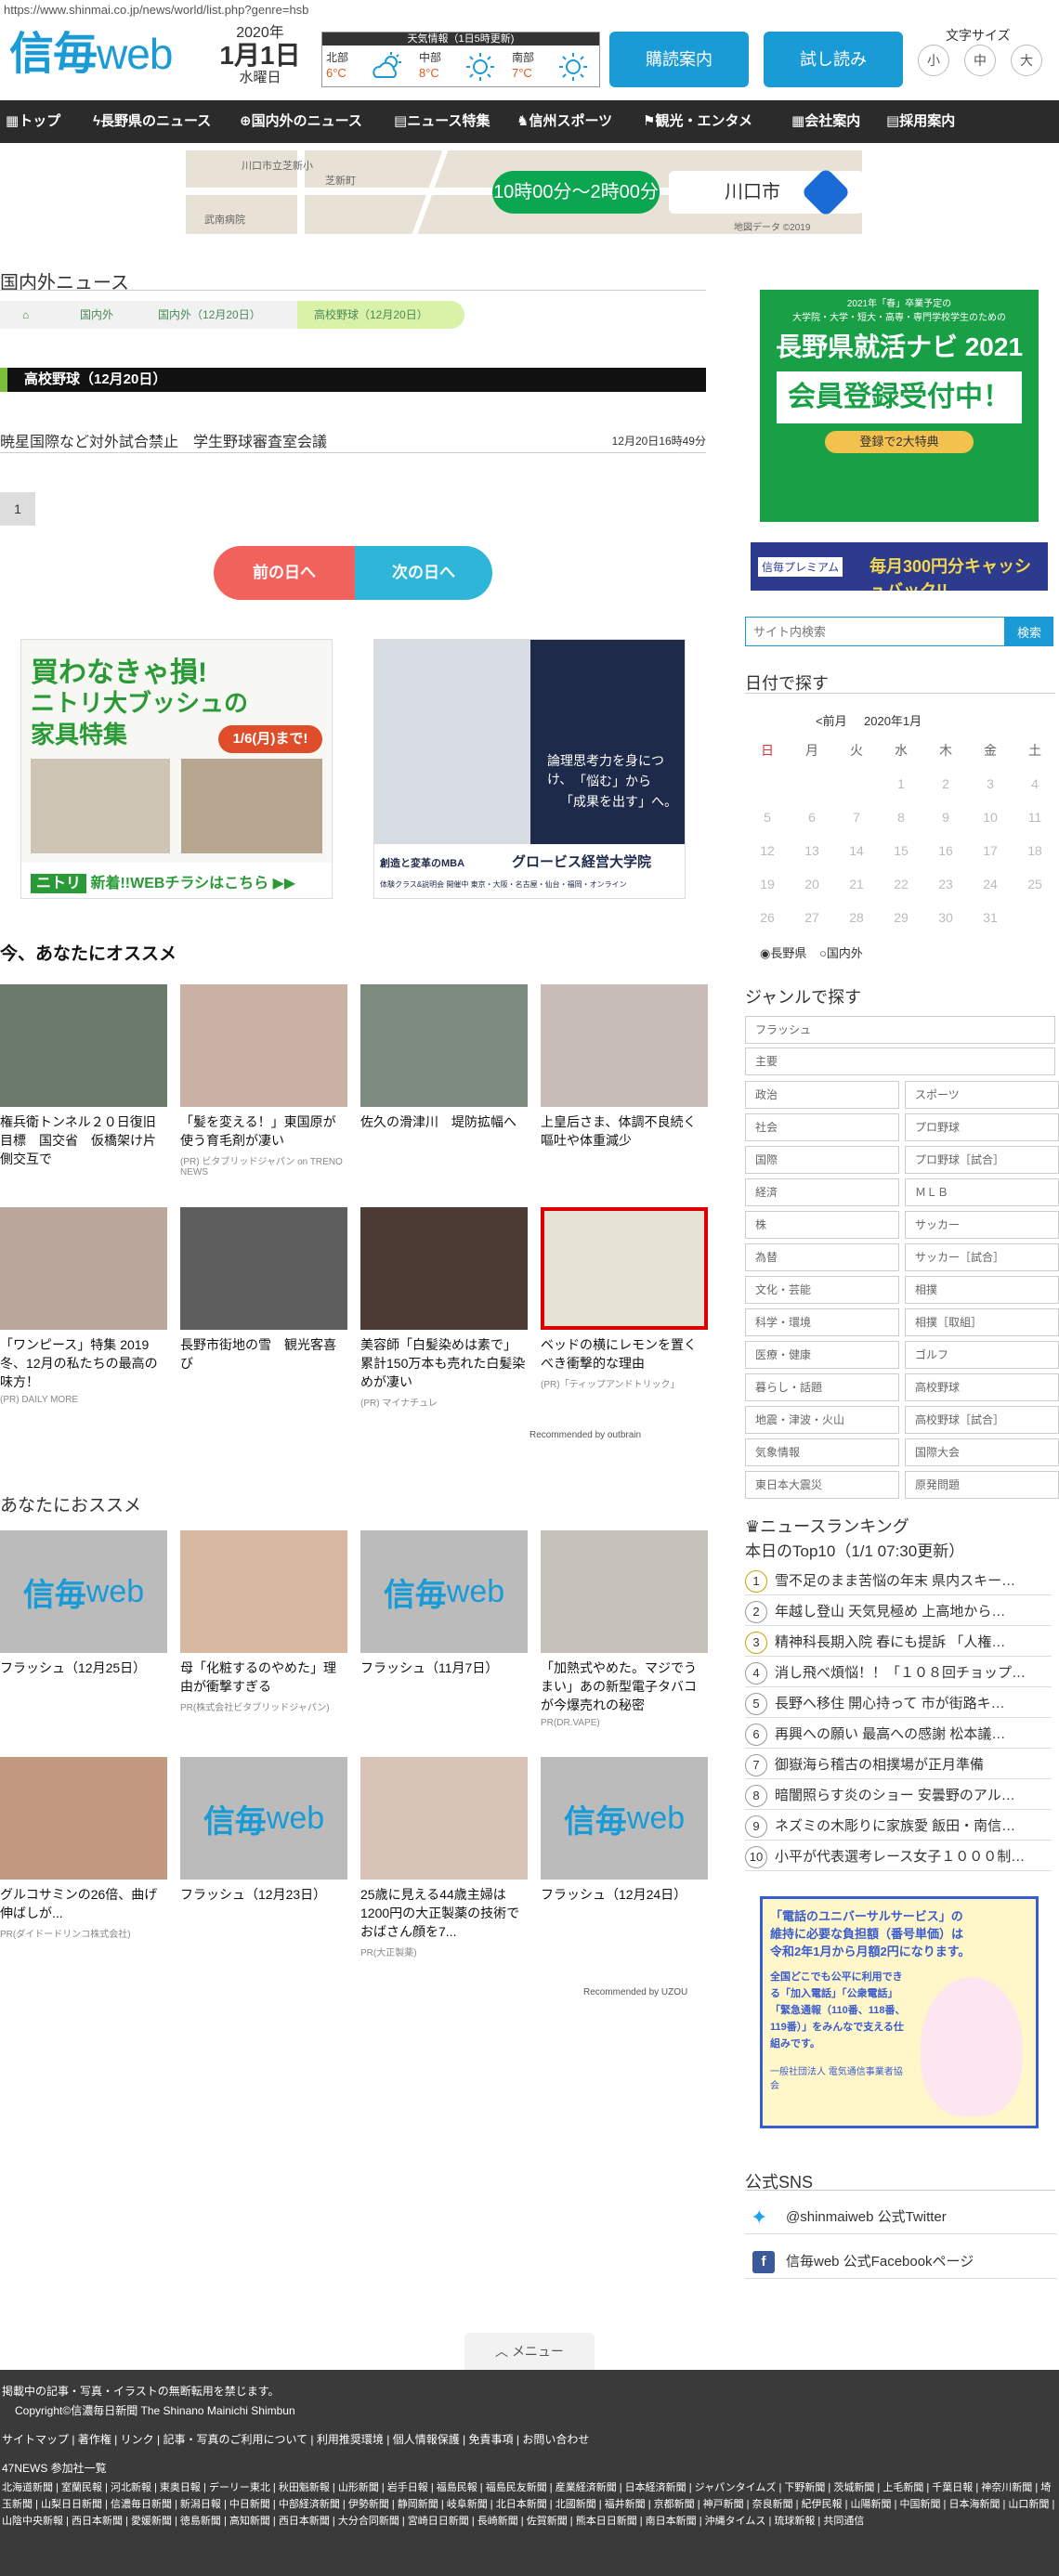  Describe the element at coordinates (822, 1452) in the screenshot. I see `genre-item: 気象情報` at that location.